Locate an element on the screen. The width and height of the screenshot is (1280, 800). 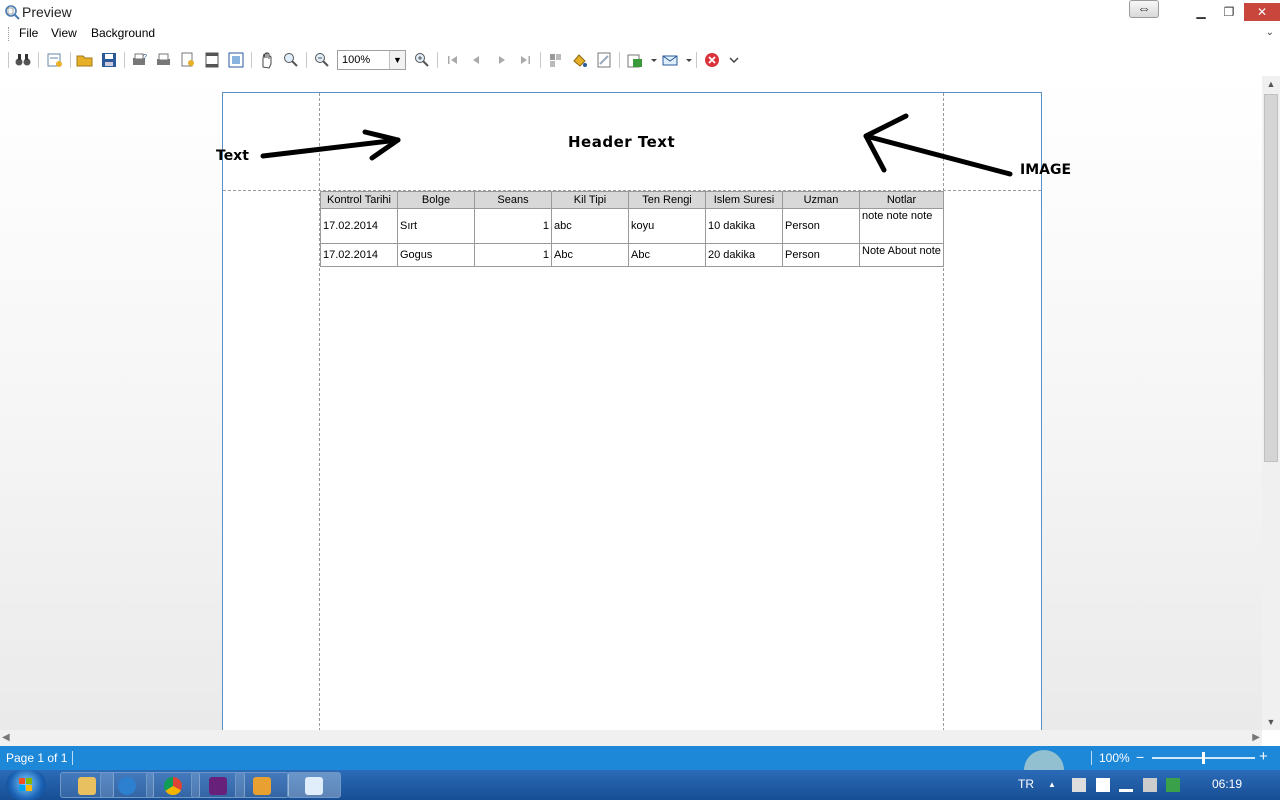
header-footer-icon is located at coordinates (212, 60).